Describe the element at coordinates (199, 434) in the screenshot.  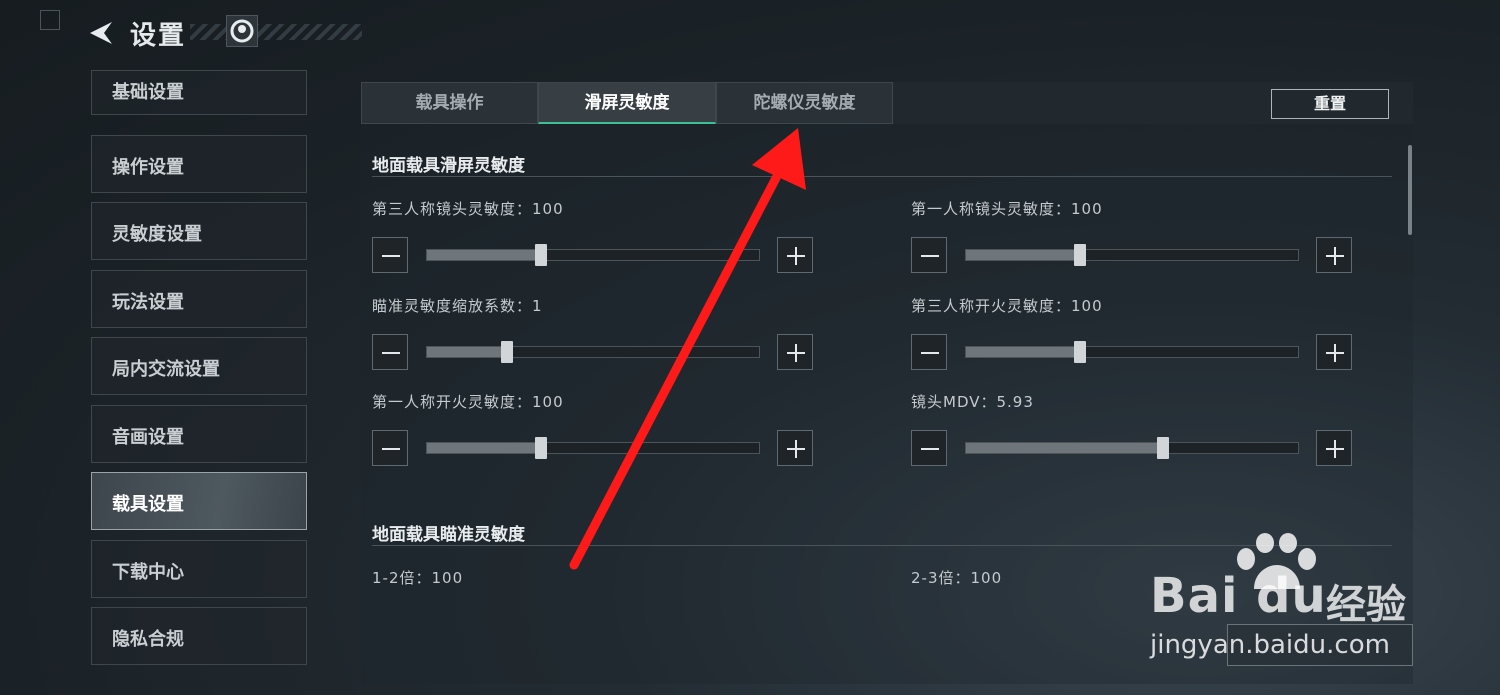
I see `sidebar-item-audio-video: 音画设置` at that location.